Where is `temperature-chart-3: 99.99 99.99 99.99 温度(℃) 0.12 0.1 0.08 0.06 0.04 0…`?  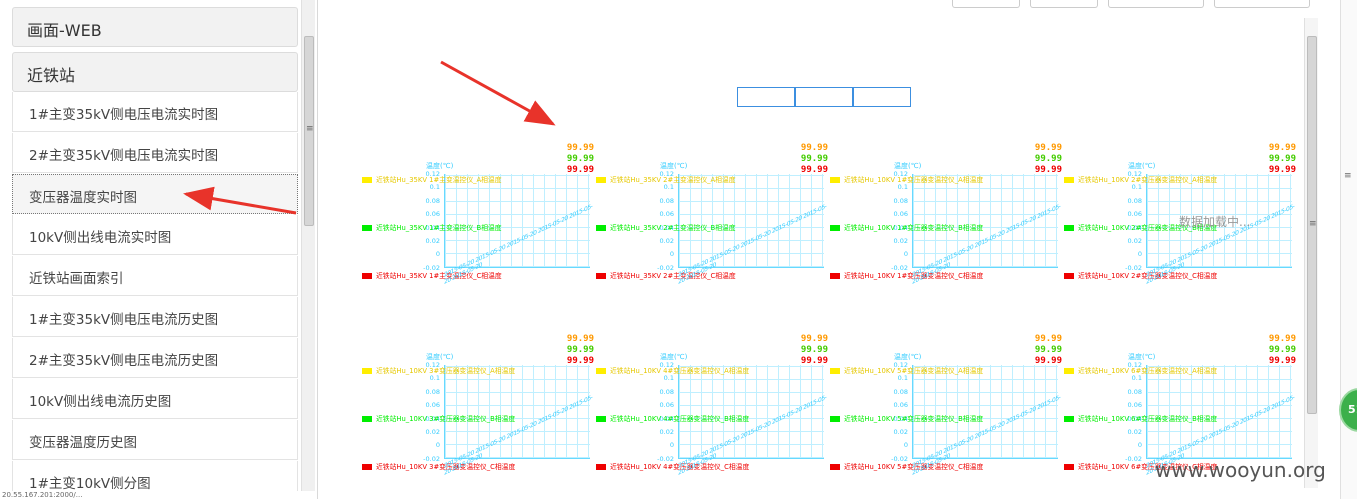 temperature-chart-3: 99.99 99.99 99.99 温度(℃) 0.12 0.1 0.08 0.06 0.04 0… is located at coordinates (948, 224).